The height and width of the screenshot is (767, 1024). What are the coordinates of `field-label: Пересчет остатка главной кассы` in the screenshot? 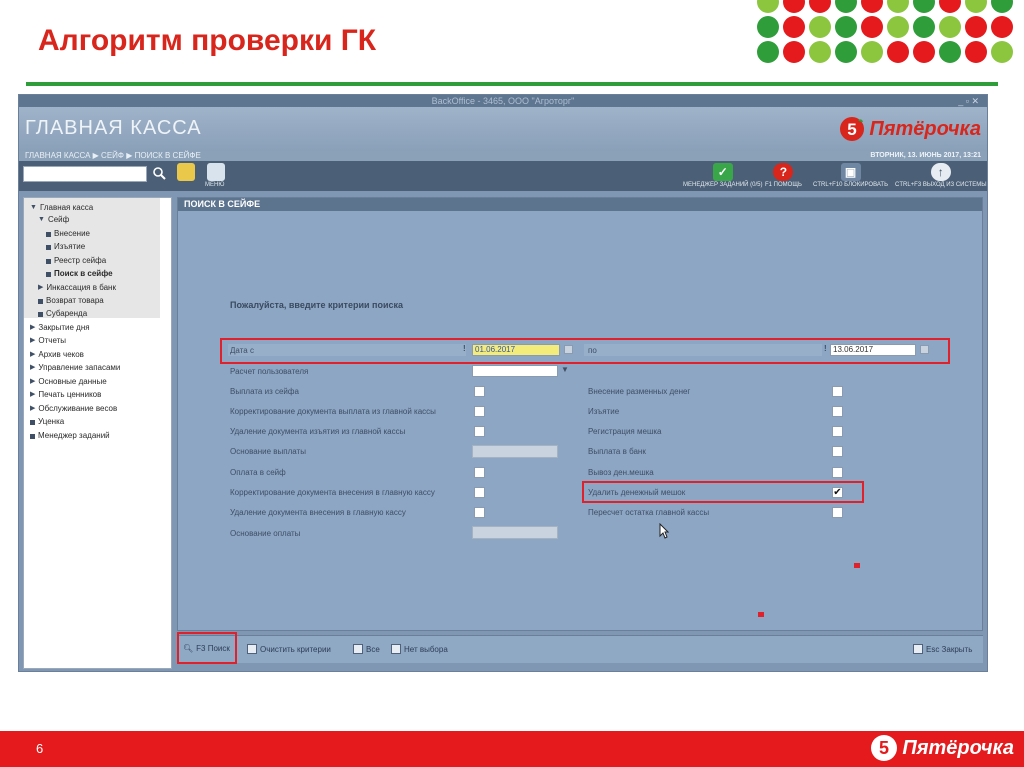 It's located at (649, 512).